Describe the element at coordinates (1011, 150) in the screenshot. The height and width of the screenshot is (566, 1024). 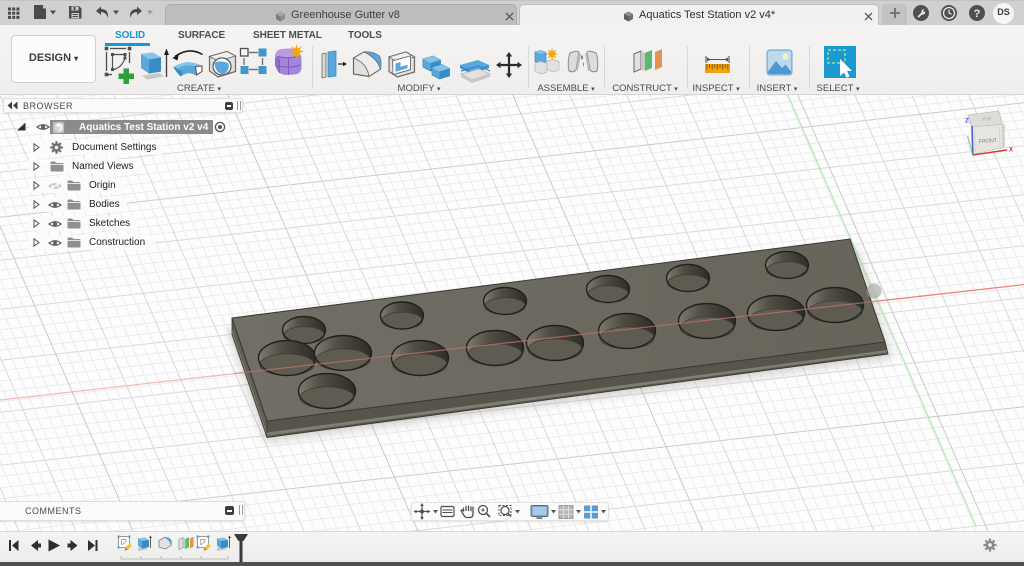
I see `svg-text: X` at that location.